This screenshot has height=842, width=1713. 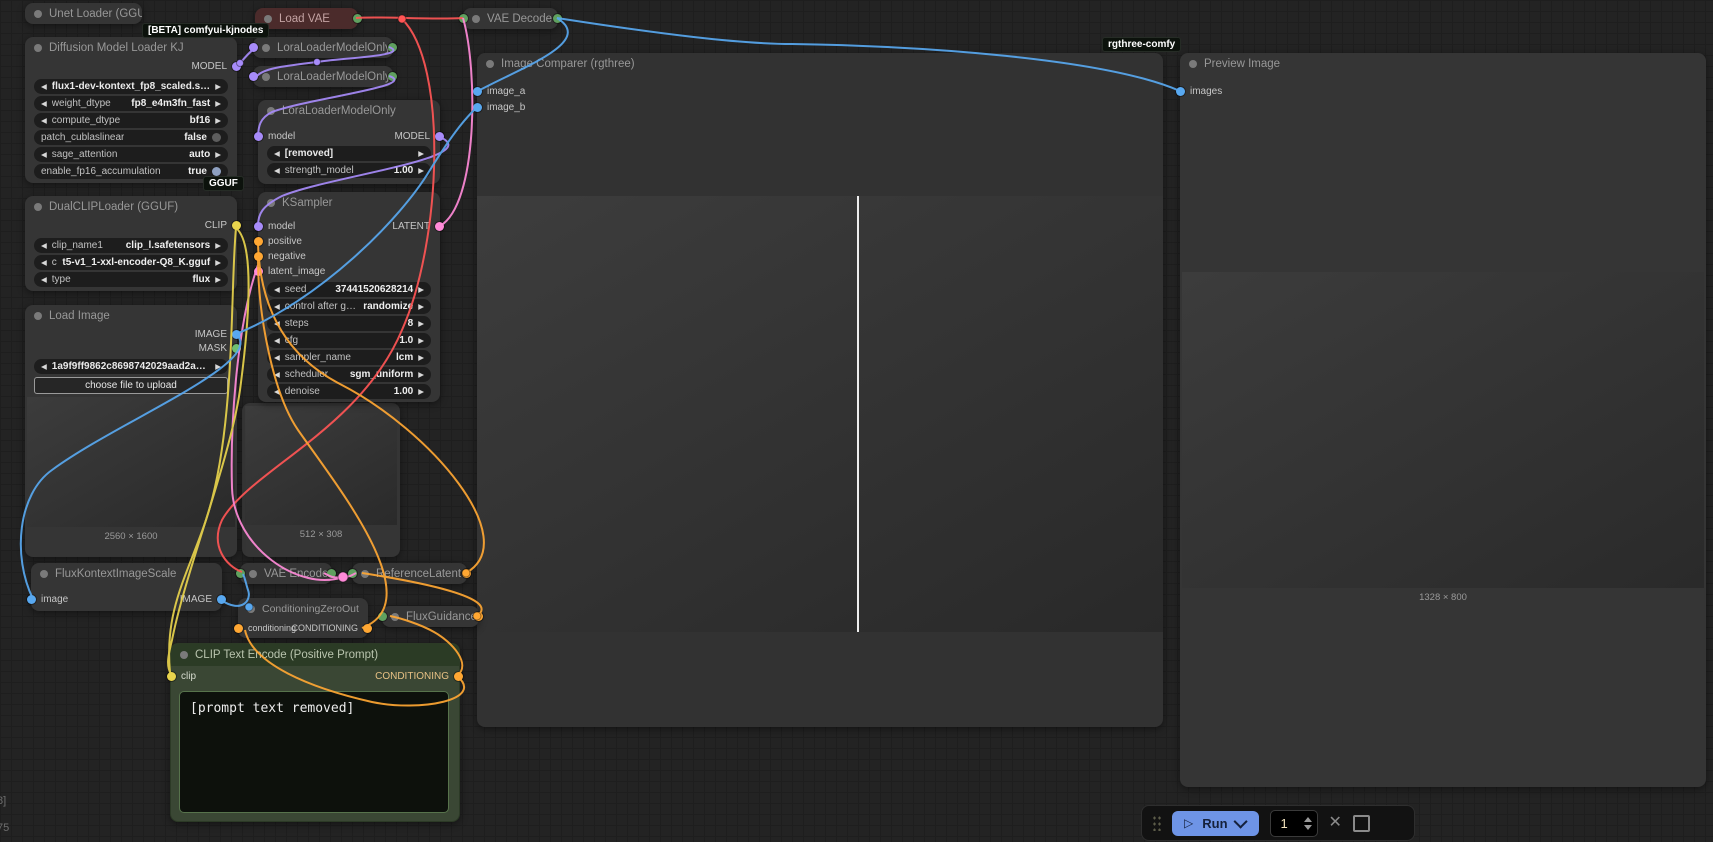 What do you see at coordinates (1293, 823) in the screenshot?
I see `batch-count-input: 1` at bounding box center [1293, 823].